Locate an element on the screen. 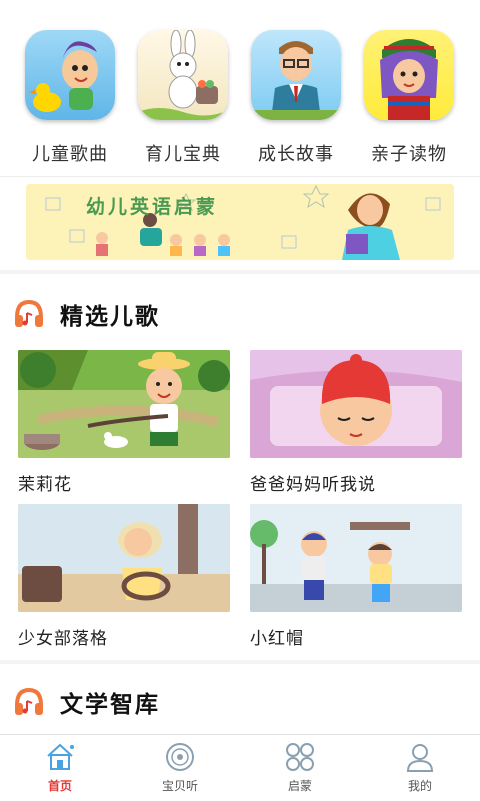  category-label: 成长故事 is located at coordinates (296, 154).